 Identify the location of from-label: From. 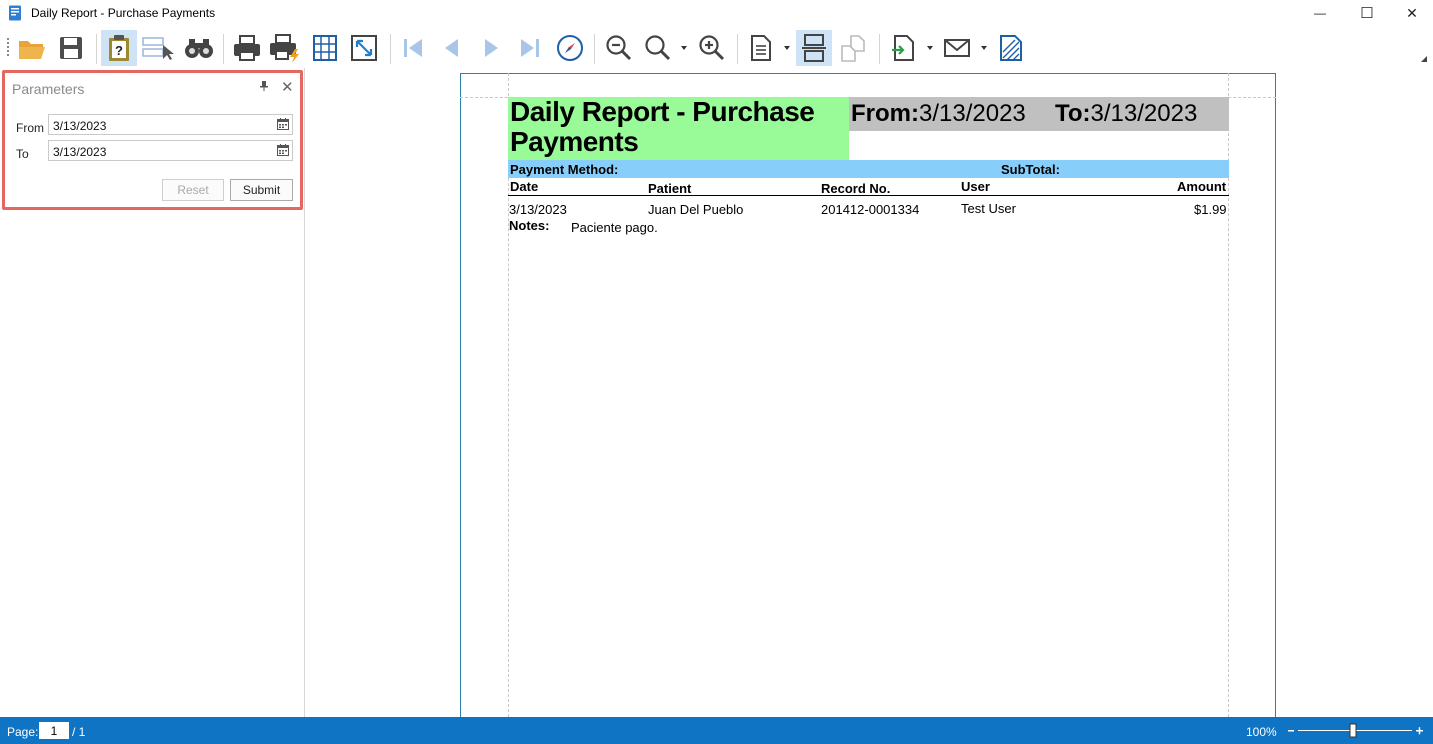
(30, 128).